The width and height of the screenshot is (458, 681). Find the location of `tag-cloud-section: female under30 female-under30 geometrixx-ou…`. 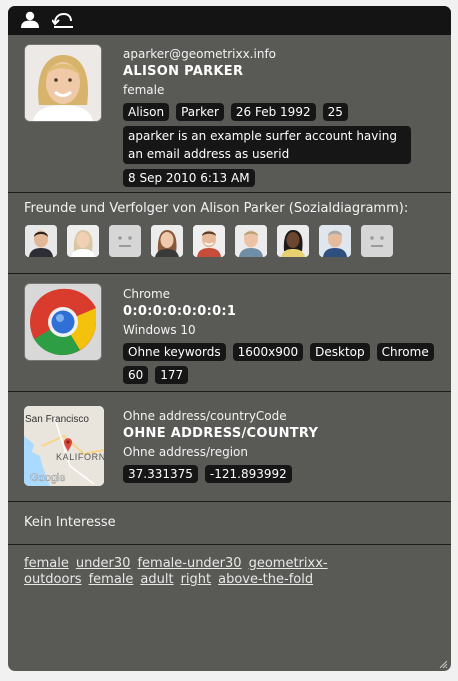

tag-cloud-section: female under30 female-under30 geometrixx-ou… is located at coordinates (229, 566).